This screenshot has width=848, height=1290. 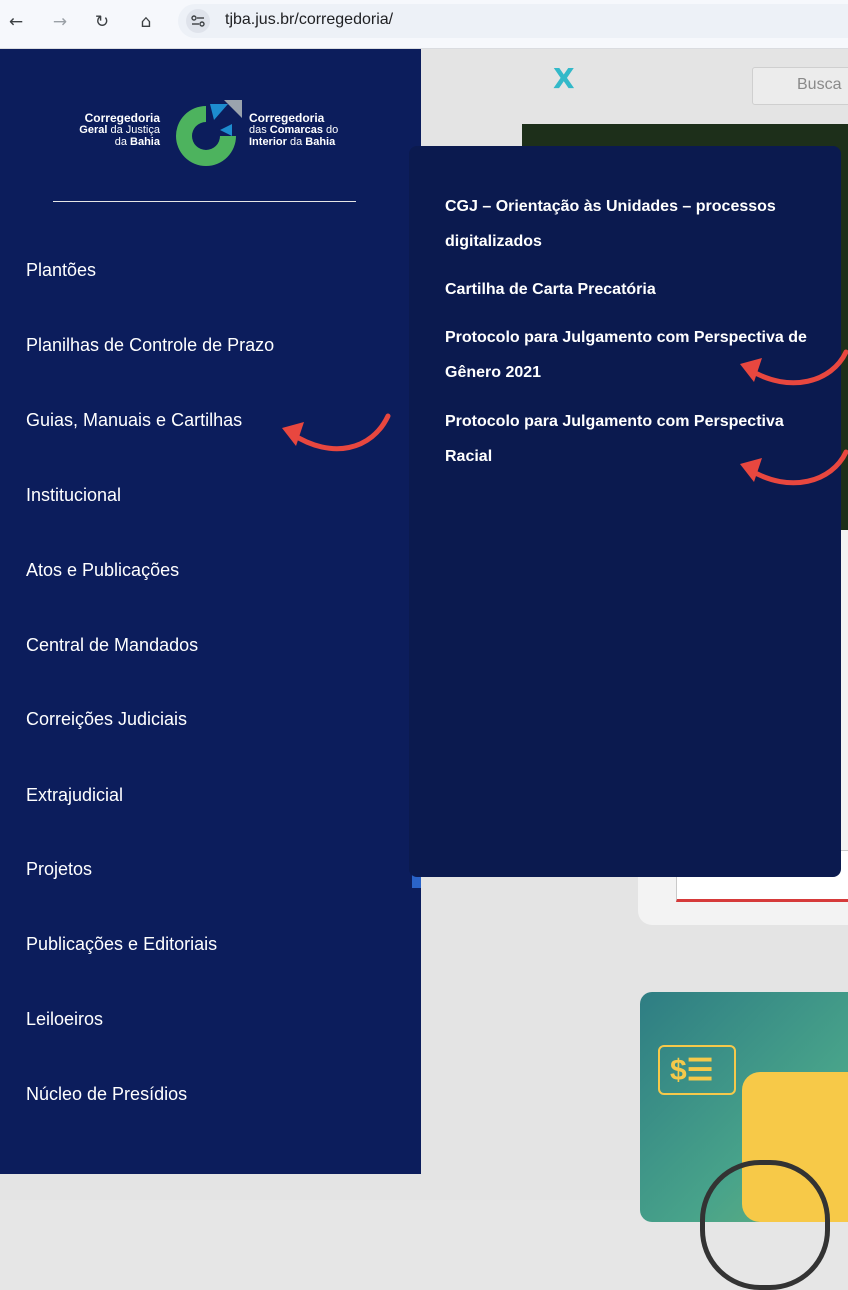 I want to click on logo-text-cgj: Corregedoria Geral da Justiça da Bahia, so click(x=95, y=130).